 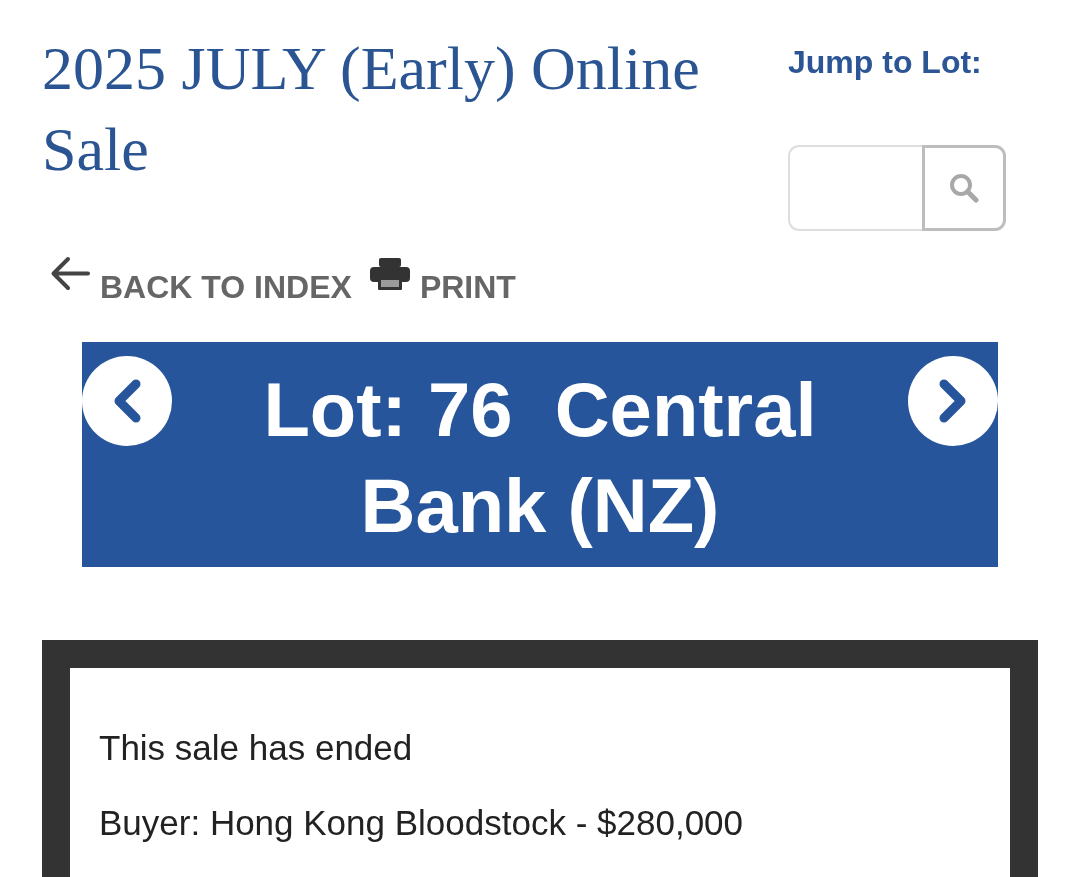 What do you see at coordinates (256, 748) in the screenshot?
I see `result-text: This sale has ended` at bounding box center [256, 748].